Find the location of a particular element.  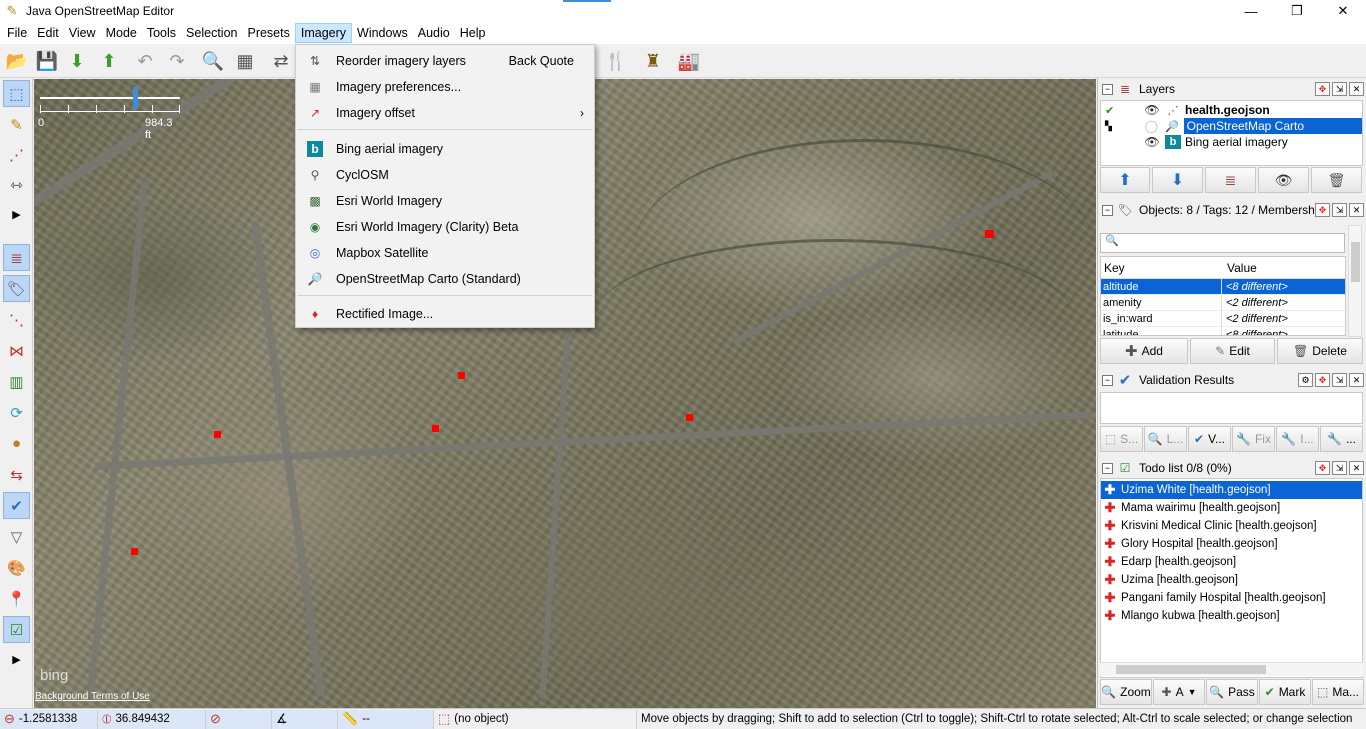

castle-preset-icon: ♜ is located at coordinates (653, 61).